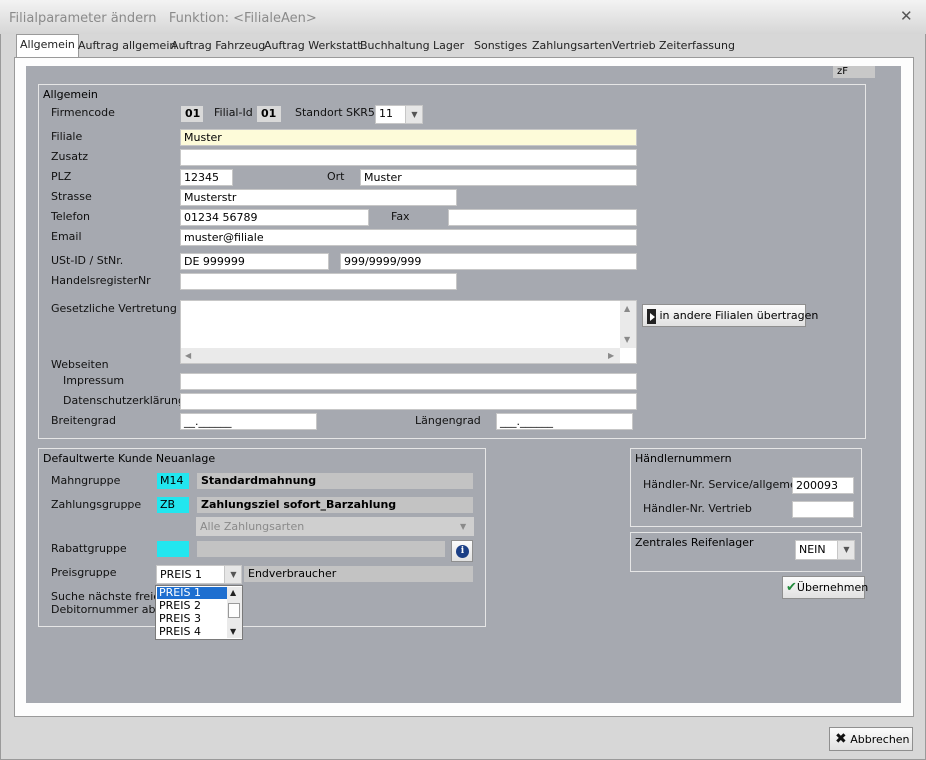  Describe the element at coordinates (611, 355) in the screenshot. I see `scroll-right-icon: ▶` at that location.